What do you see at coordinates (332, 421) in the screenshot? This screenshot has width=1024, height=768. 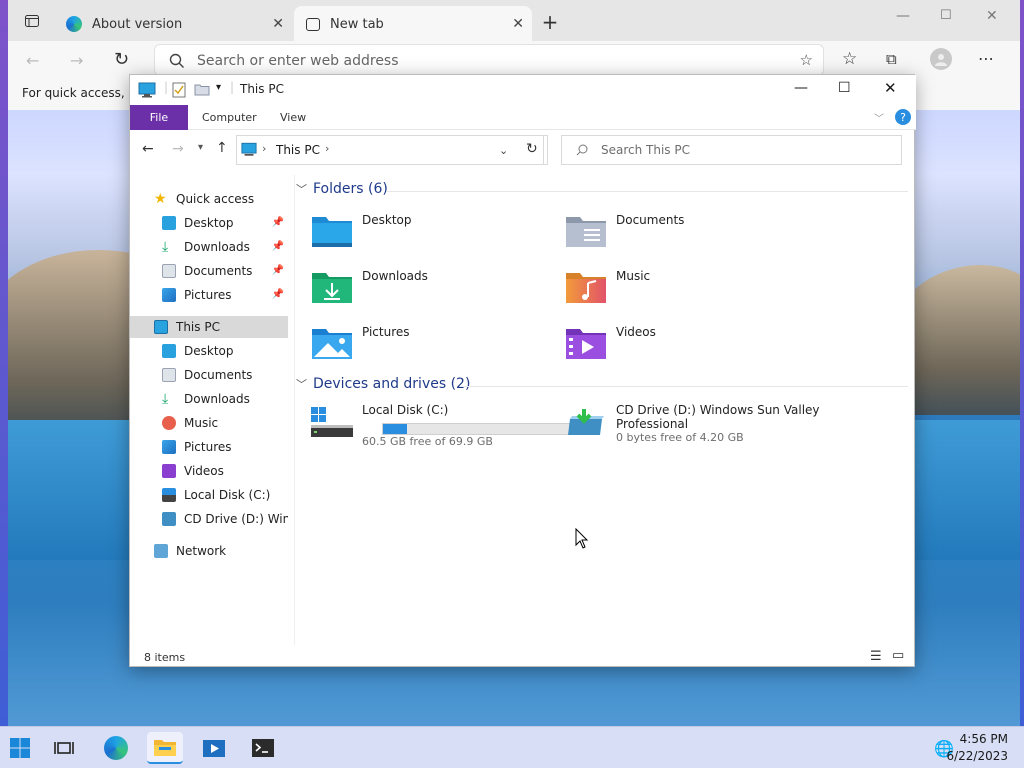 I see `hard-drive-icon` at bounding box center [332, 421].